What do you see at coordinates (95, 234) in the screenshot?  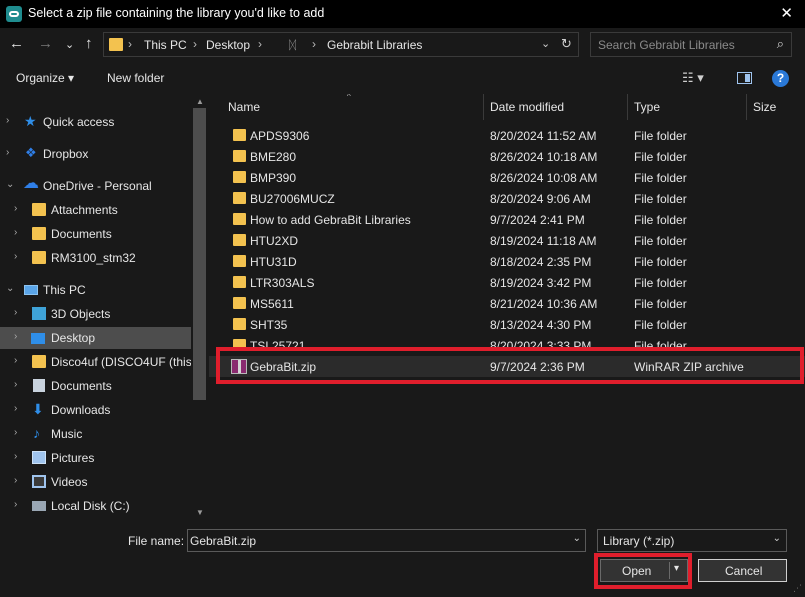 I see `nav-item-onedrive-documents: › Documents` at bounding box center [95, 234].